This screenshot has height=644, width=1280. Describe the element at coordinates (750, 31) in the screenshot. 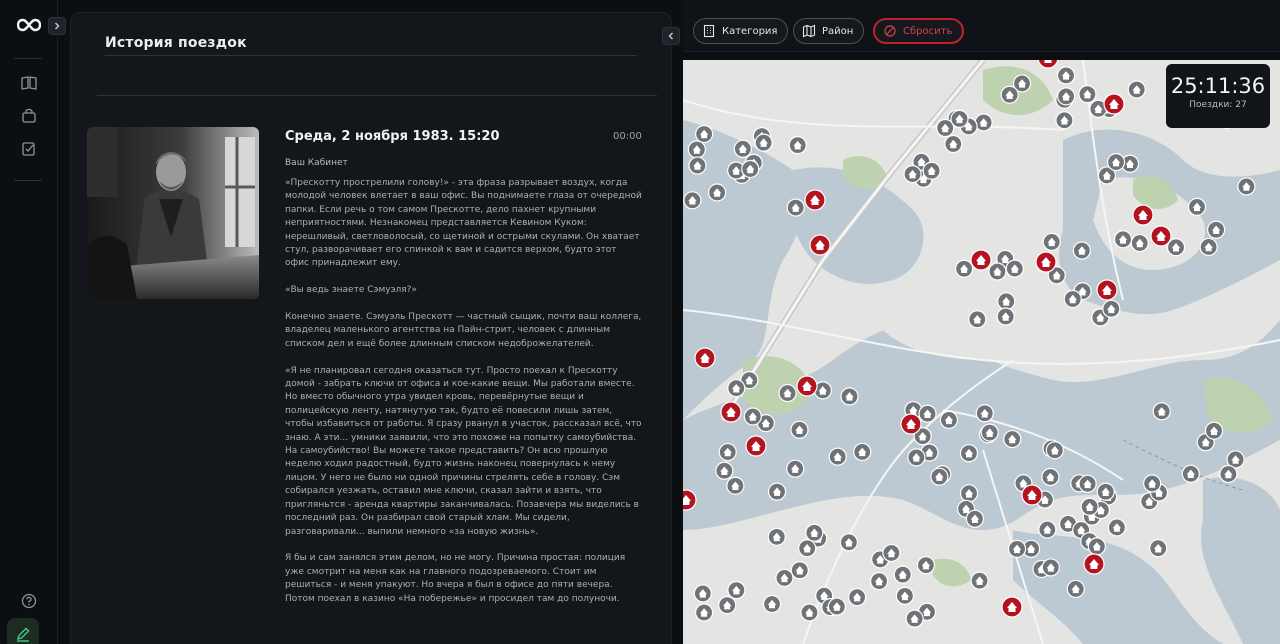

I see `category-filter-label: Категория` at that location.